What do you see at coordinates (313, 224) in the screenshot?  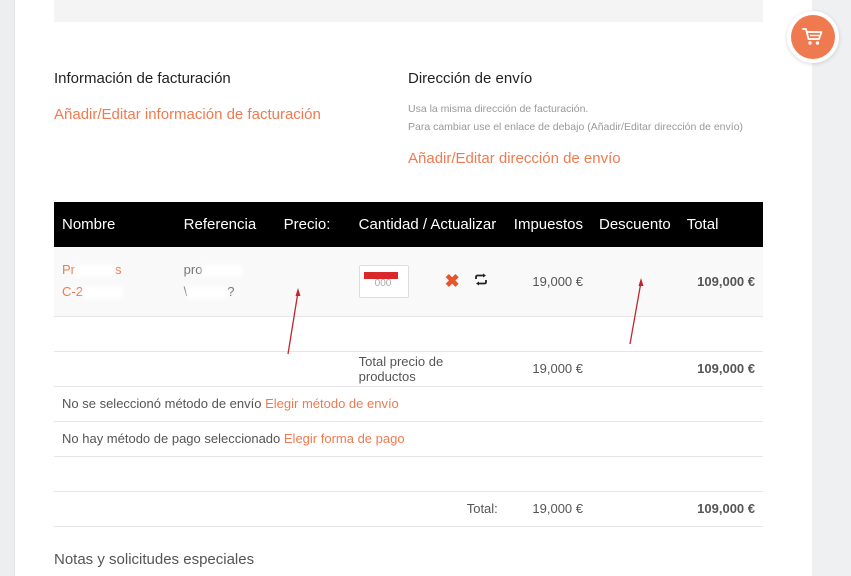 I see `header-price: Precio:` at bounding box center [313, 224].